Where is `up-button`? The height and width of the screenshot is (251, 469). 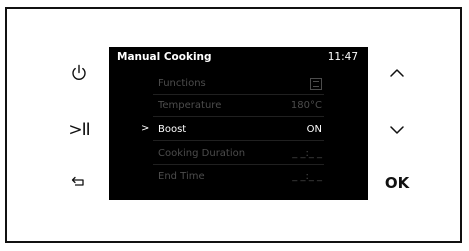
up-button is located at coordinates (397, 73).